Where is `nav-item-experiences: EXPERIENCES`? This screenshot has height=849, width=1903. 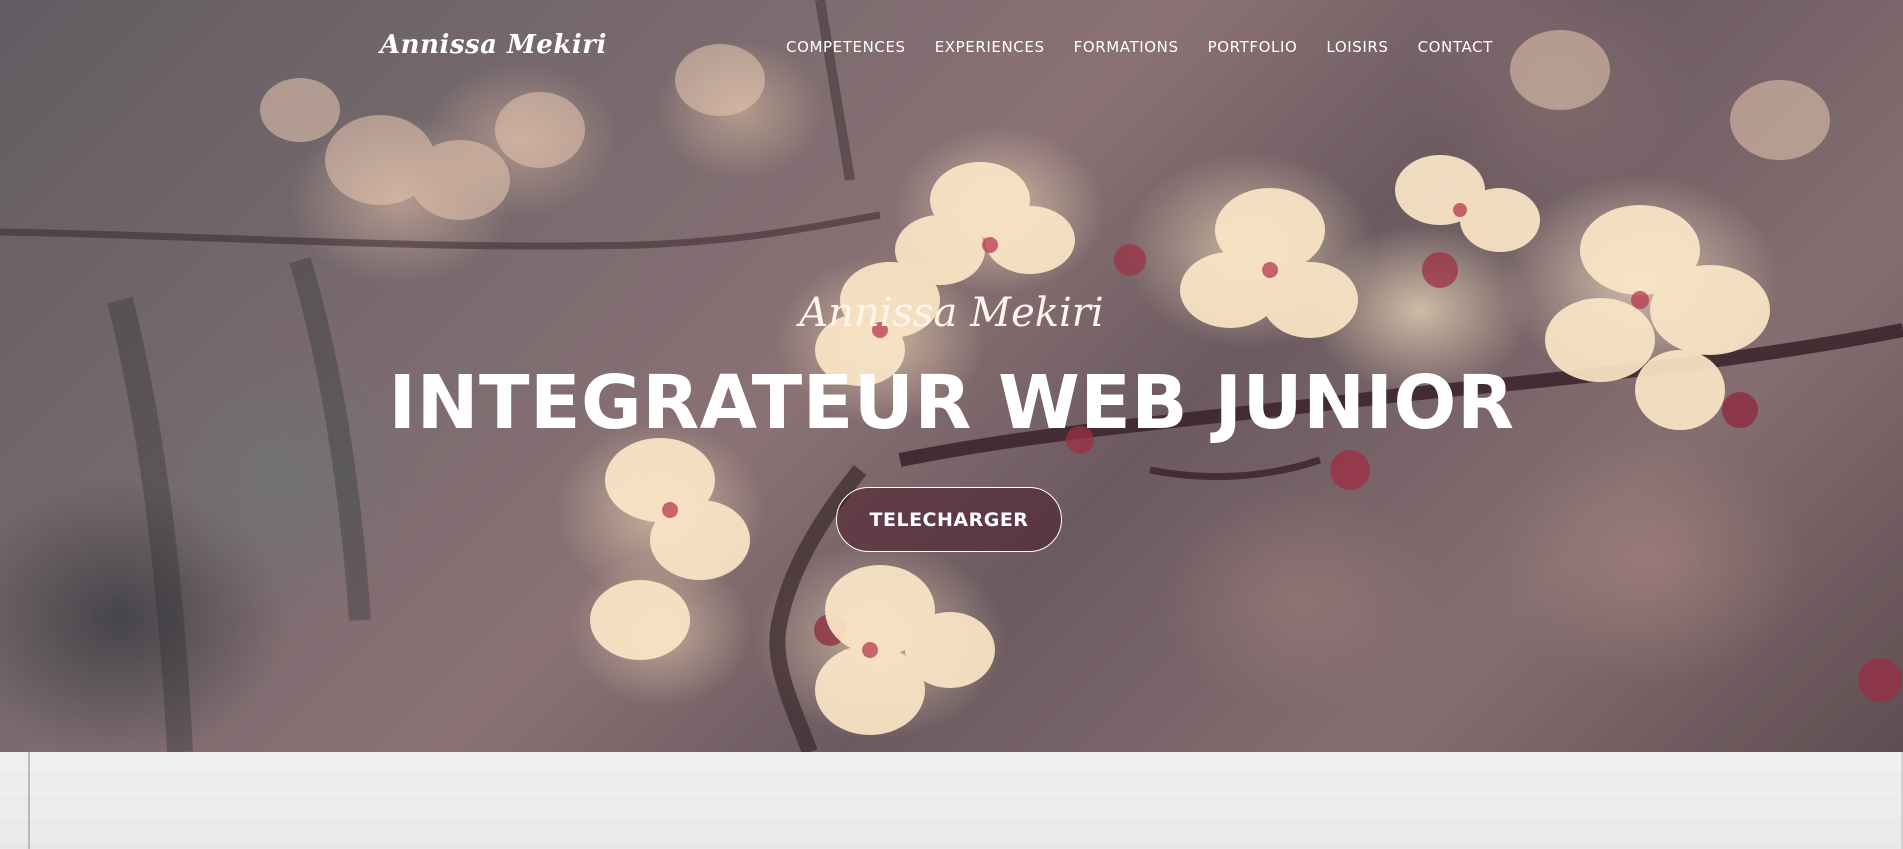 nav-item-experiences: EXPERIENCES is located at coordinates (990, 47).